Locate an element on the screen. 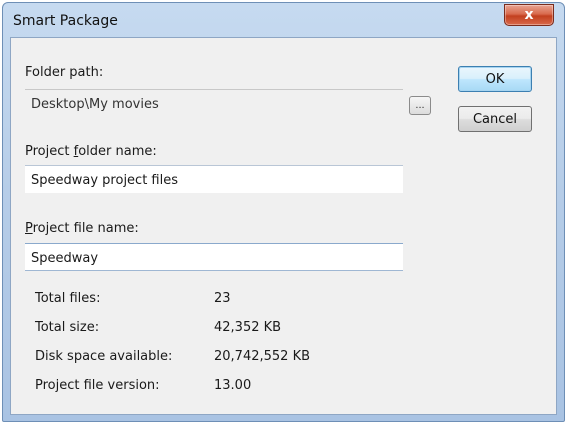  project-folder-label-post: older name: is located at coordinates (117, 151).